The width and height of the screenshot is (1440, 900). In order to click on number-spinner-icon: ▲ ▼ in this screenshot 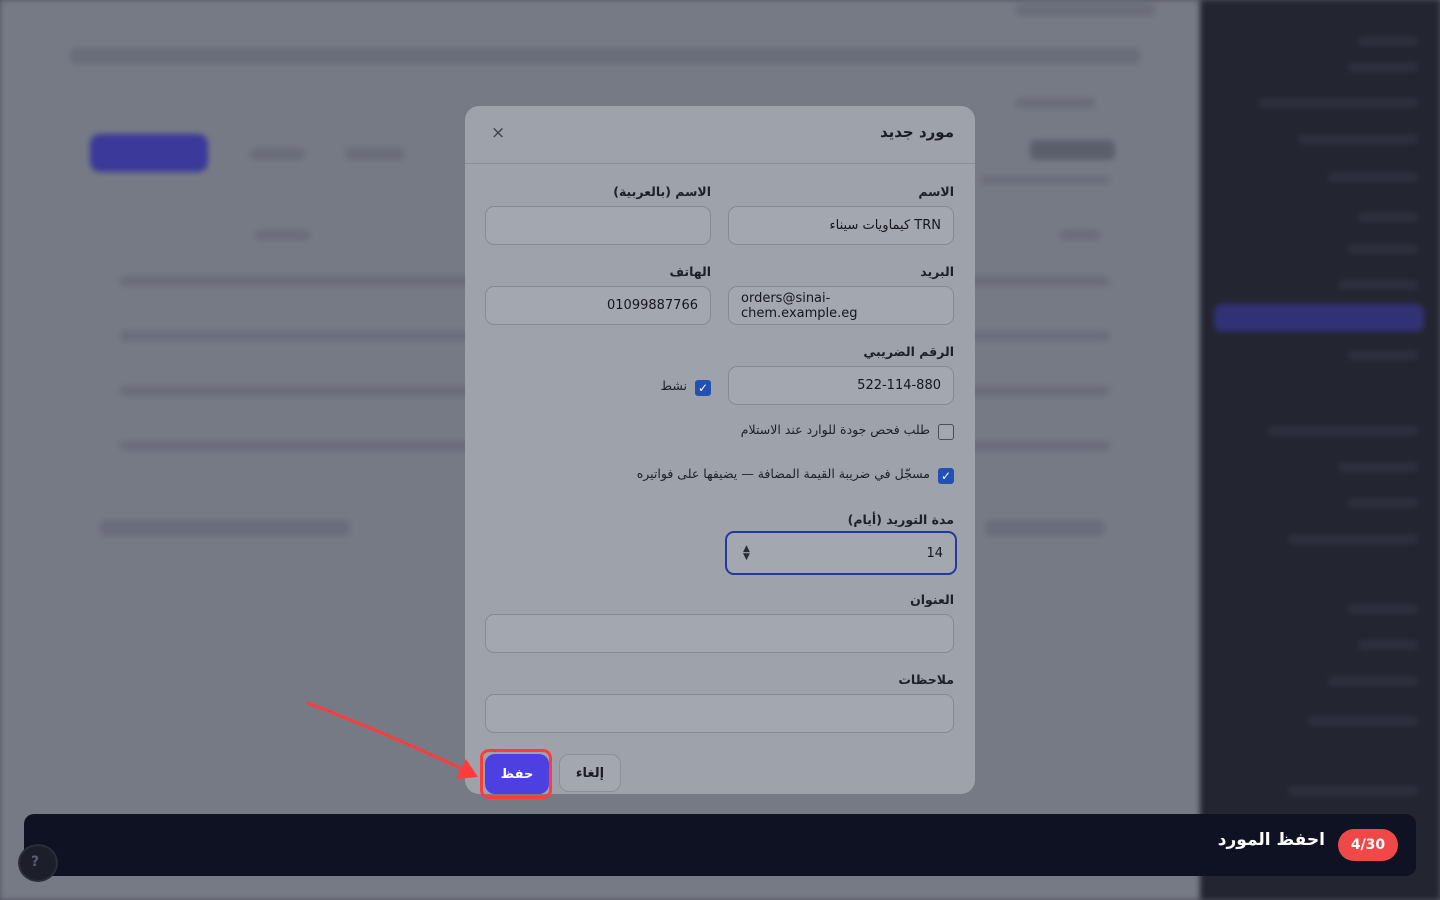, I will do `click(746, 553)`.